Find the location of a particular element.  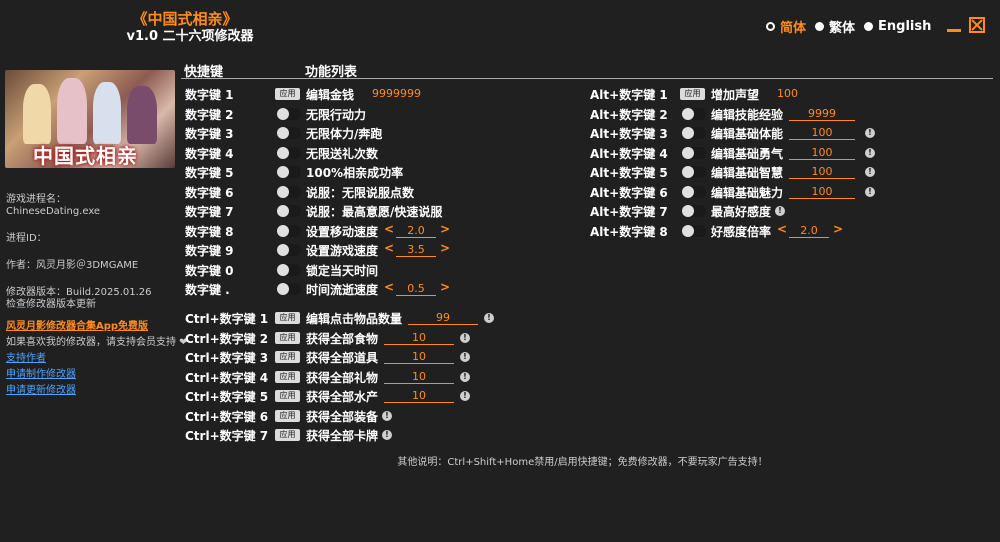

app-title: 《中国式相亲》 is located at coordinates (185, 19).